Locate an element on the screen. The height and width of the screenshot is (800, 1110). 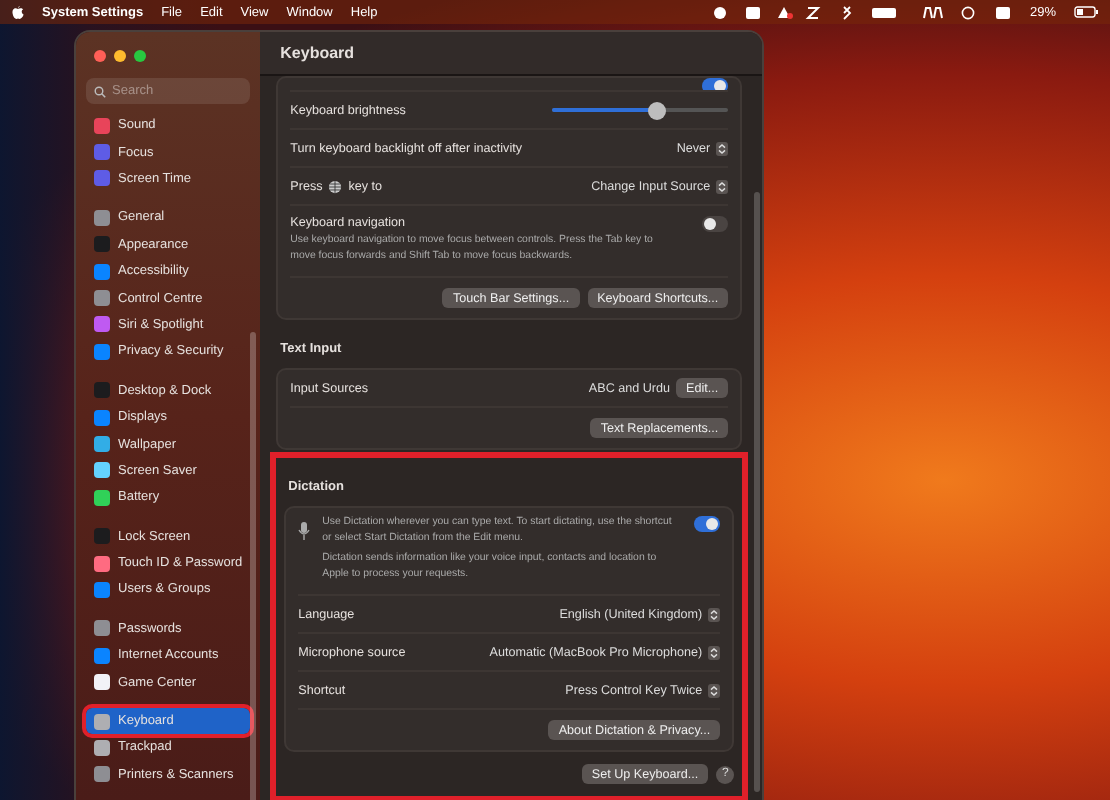
battery-icon is located at coordinates (1086, 12).